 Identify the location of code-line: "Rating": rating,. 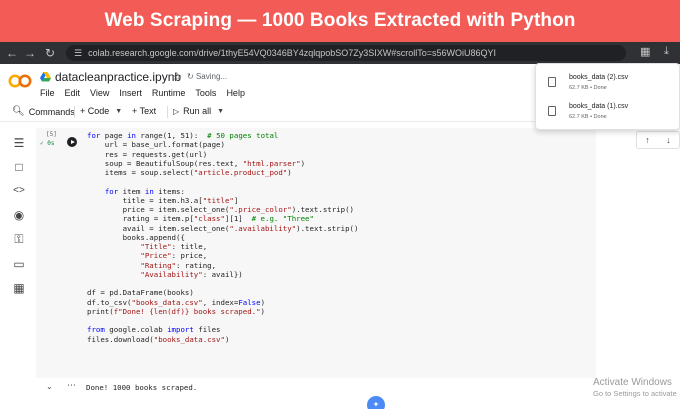
(222, 265).